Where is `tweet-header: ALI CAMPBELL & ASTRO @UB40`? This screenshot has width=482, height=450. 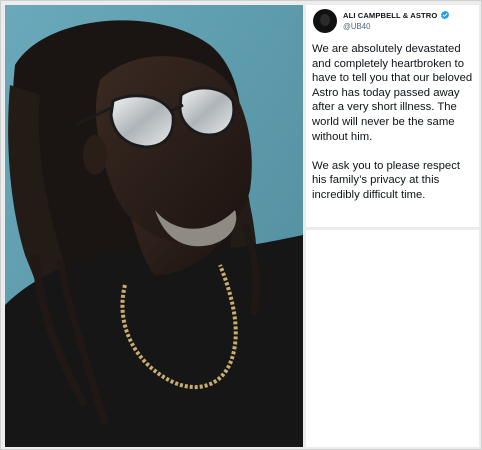 tweet-header: ALI CAMPBELL & ASTRO @UB40 is located at coordinates (409, 20).